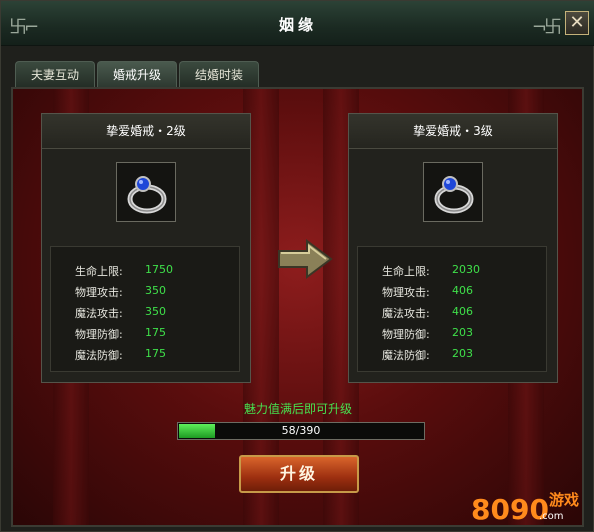 This screenshot has width=594, height=532. I want to click on stat-value: 1750, so click(159, 269).